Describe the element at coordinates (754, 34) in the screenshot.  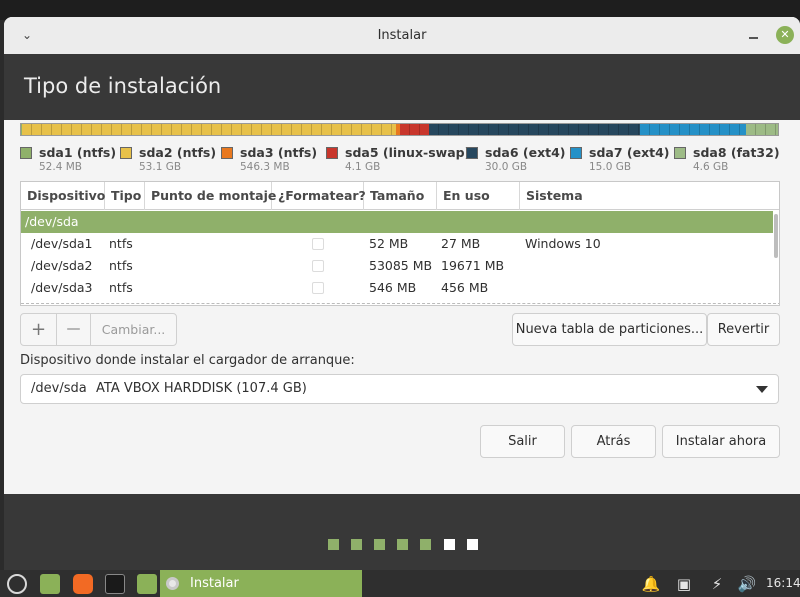
I see `minimize-icon` at that location.